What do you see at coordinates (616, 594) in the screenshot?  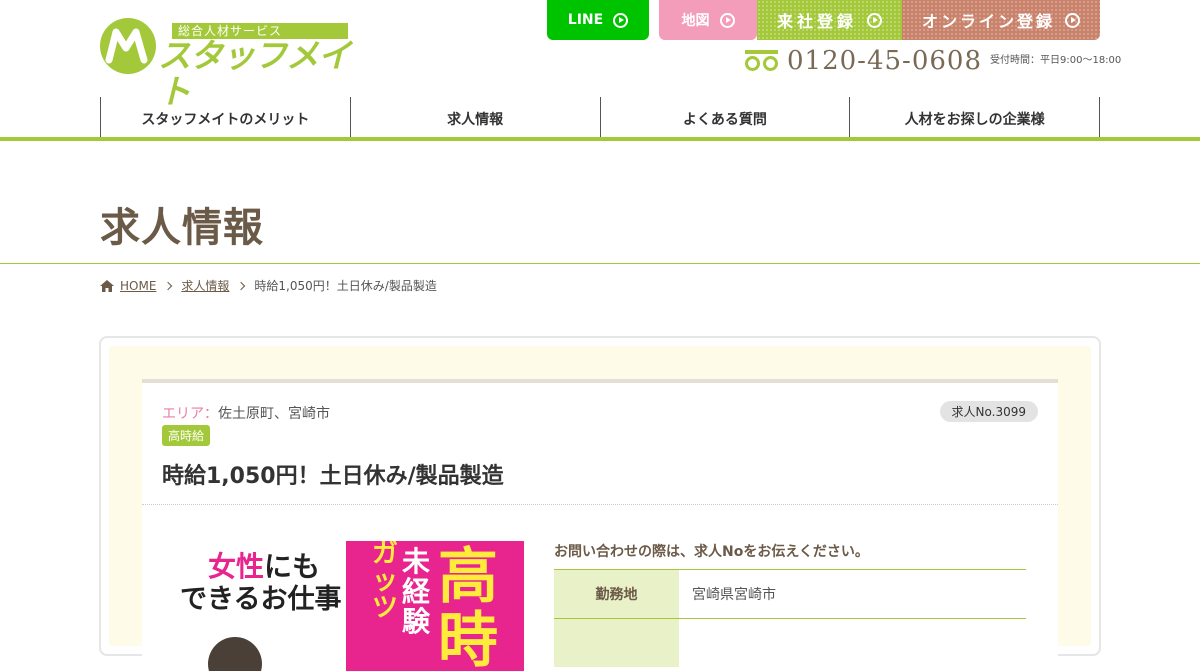 I see `info-label: 勤務地` at bounding box center [616, 594].